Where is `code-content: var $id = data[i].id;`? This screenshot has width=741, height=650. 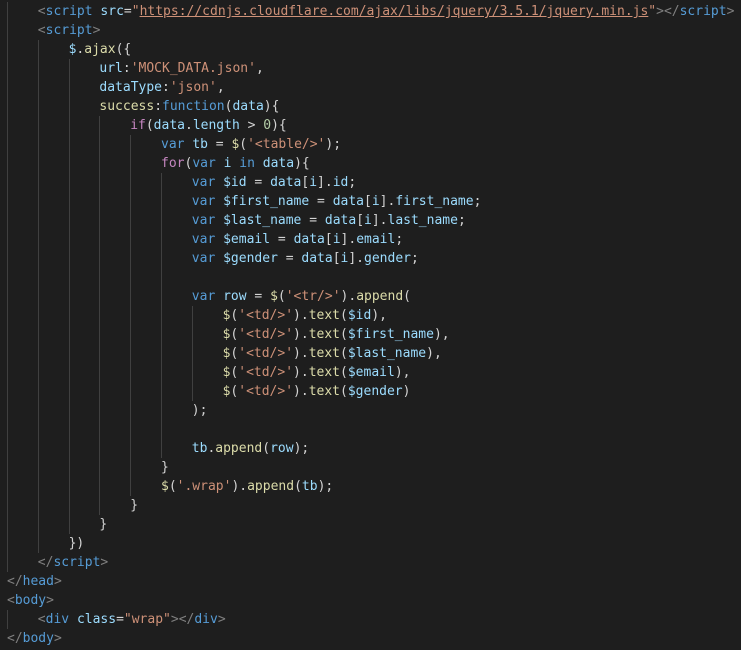
code-content: var $id = data[i].id; is located at coordinates (274, 182).